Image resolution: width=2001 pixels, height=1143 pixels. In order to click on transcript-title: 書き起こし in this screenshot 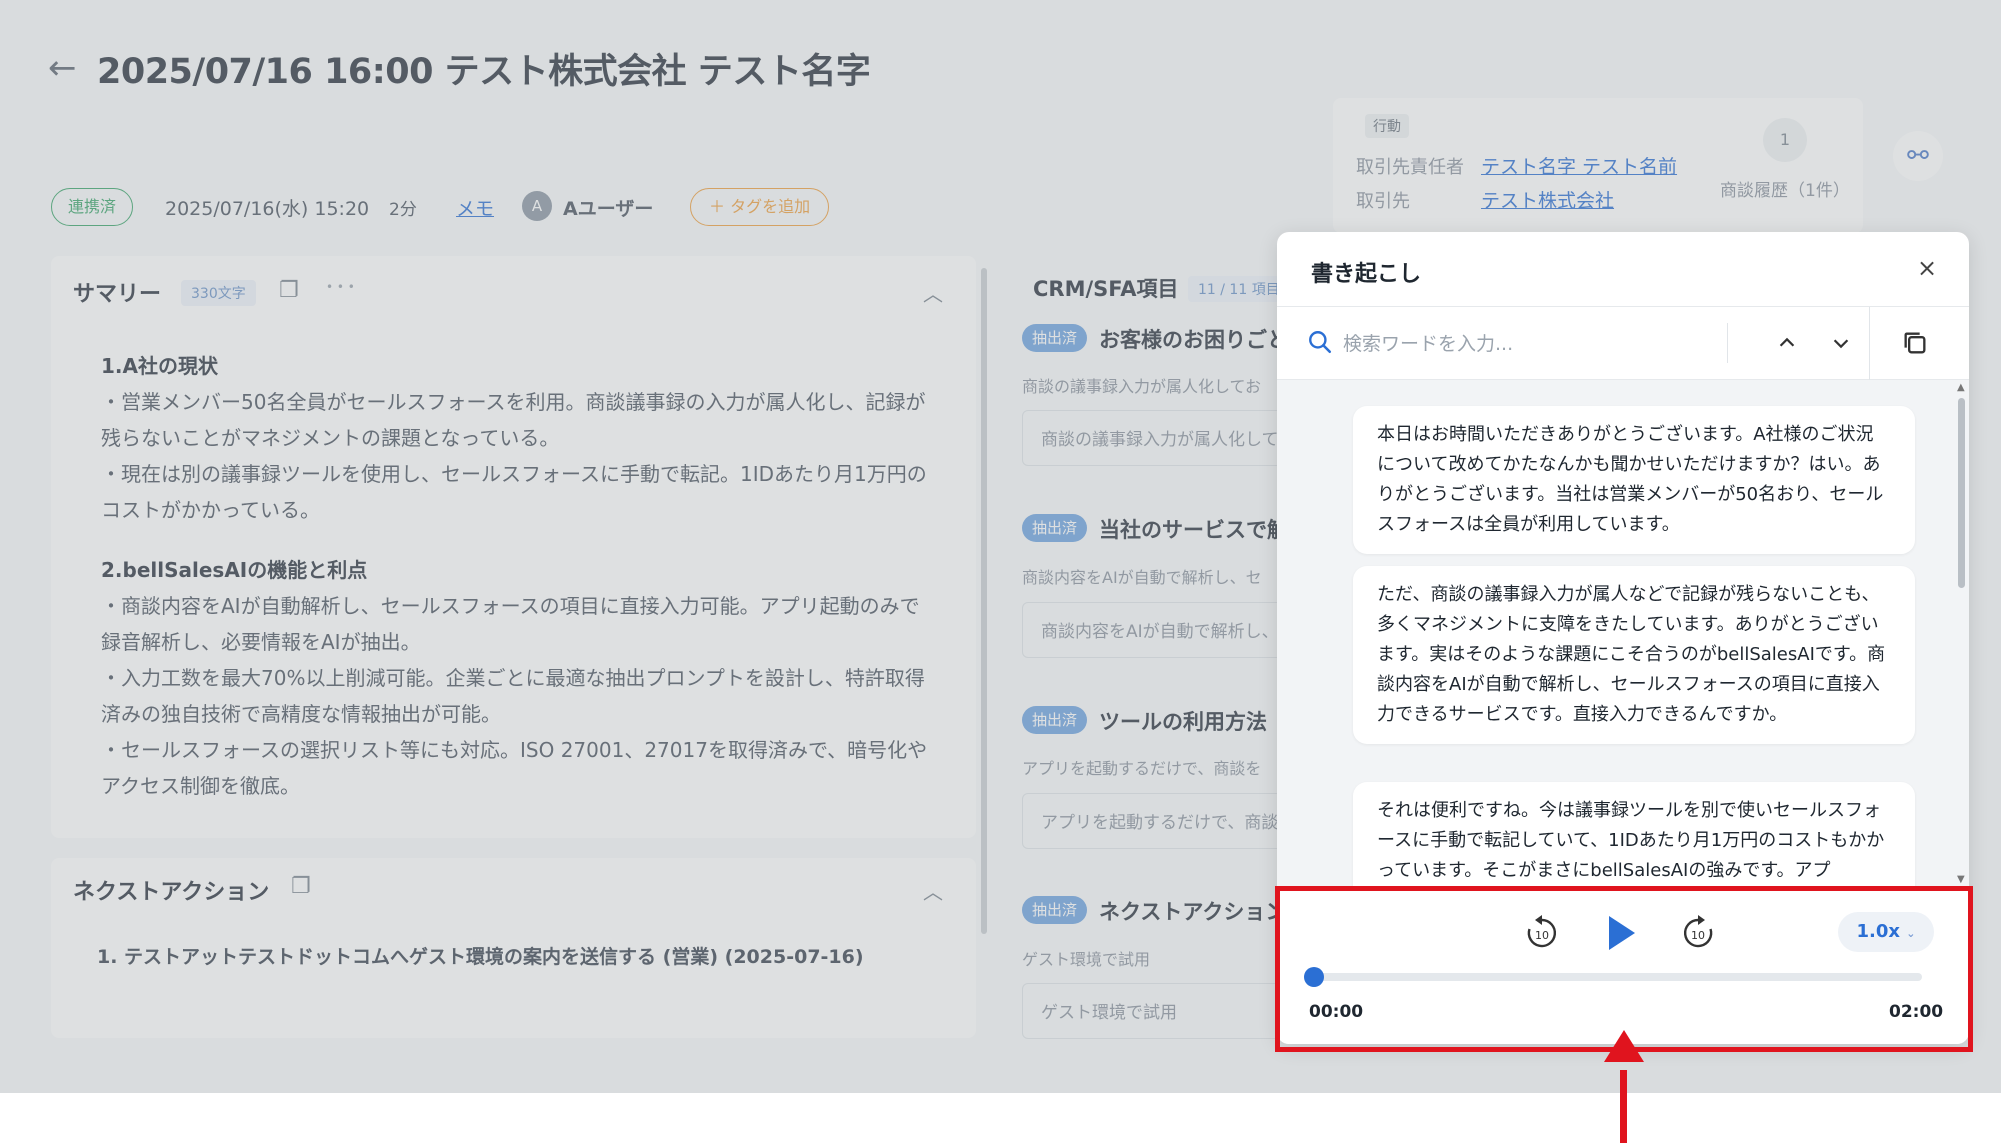, I will do `click(1366, 274)`.